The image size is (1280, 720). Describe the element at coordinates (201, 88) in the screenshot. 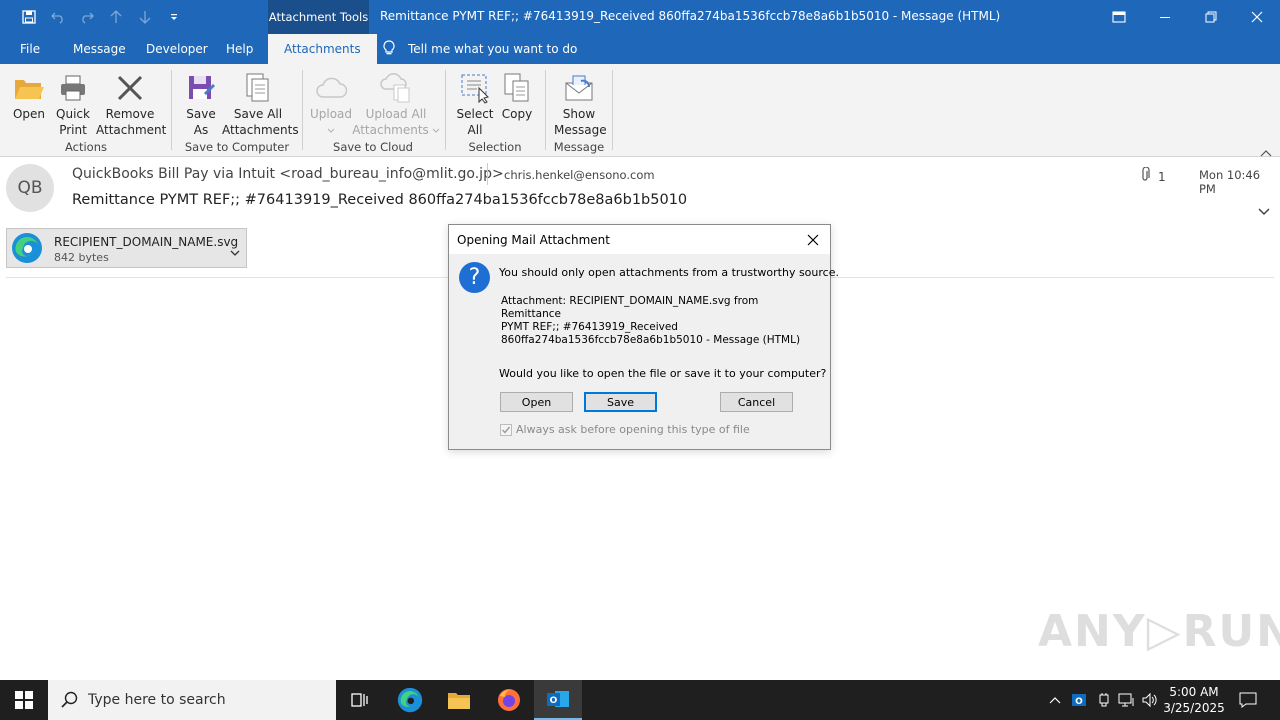

I see `save-as-icon` at that location.